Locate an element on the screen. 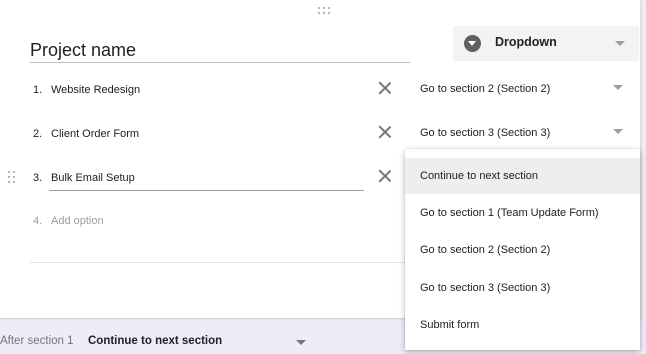  menu-item-section-3: Go to section 3 (Section 3) is located at coordinates (522, 288).